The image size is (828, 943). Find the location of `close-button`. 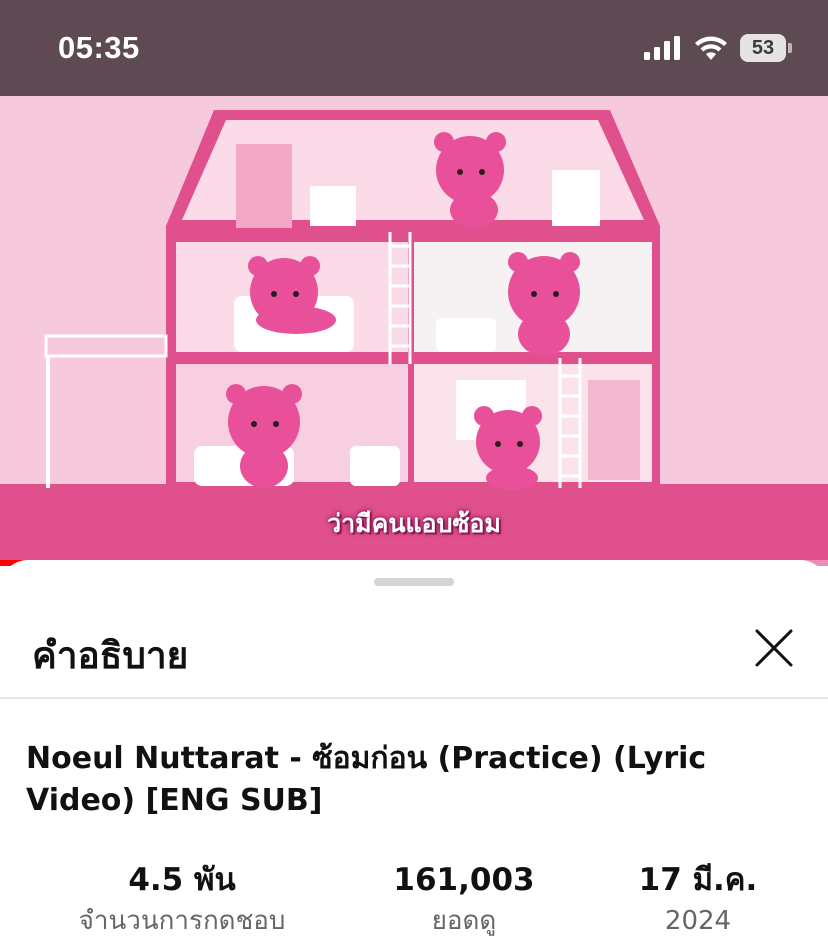

close-button is located at coordinates (774, 648).